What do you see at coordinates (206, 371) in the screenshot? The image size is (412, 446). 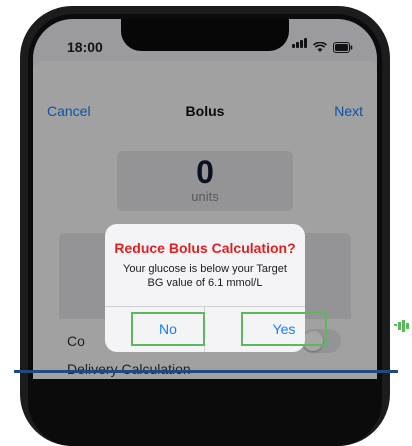 I see `bottom-rule` at bounding box center [206, 371].